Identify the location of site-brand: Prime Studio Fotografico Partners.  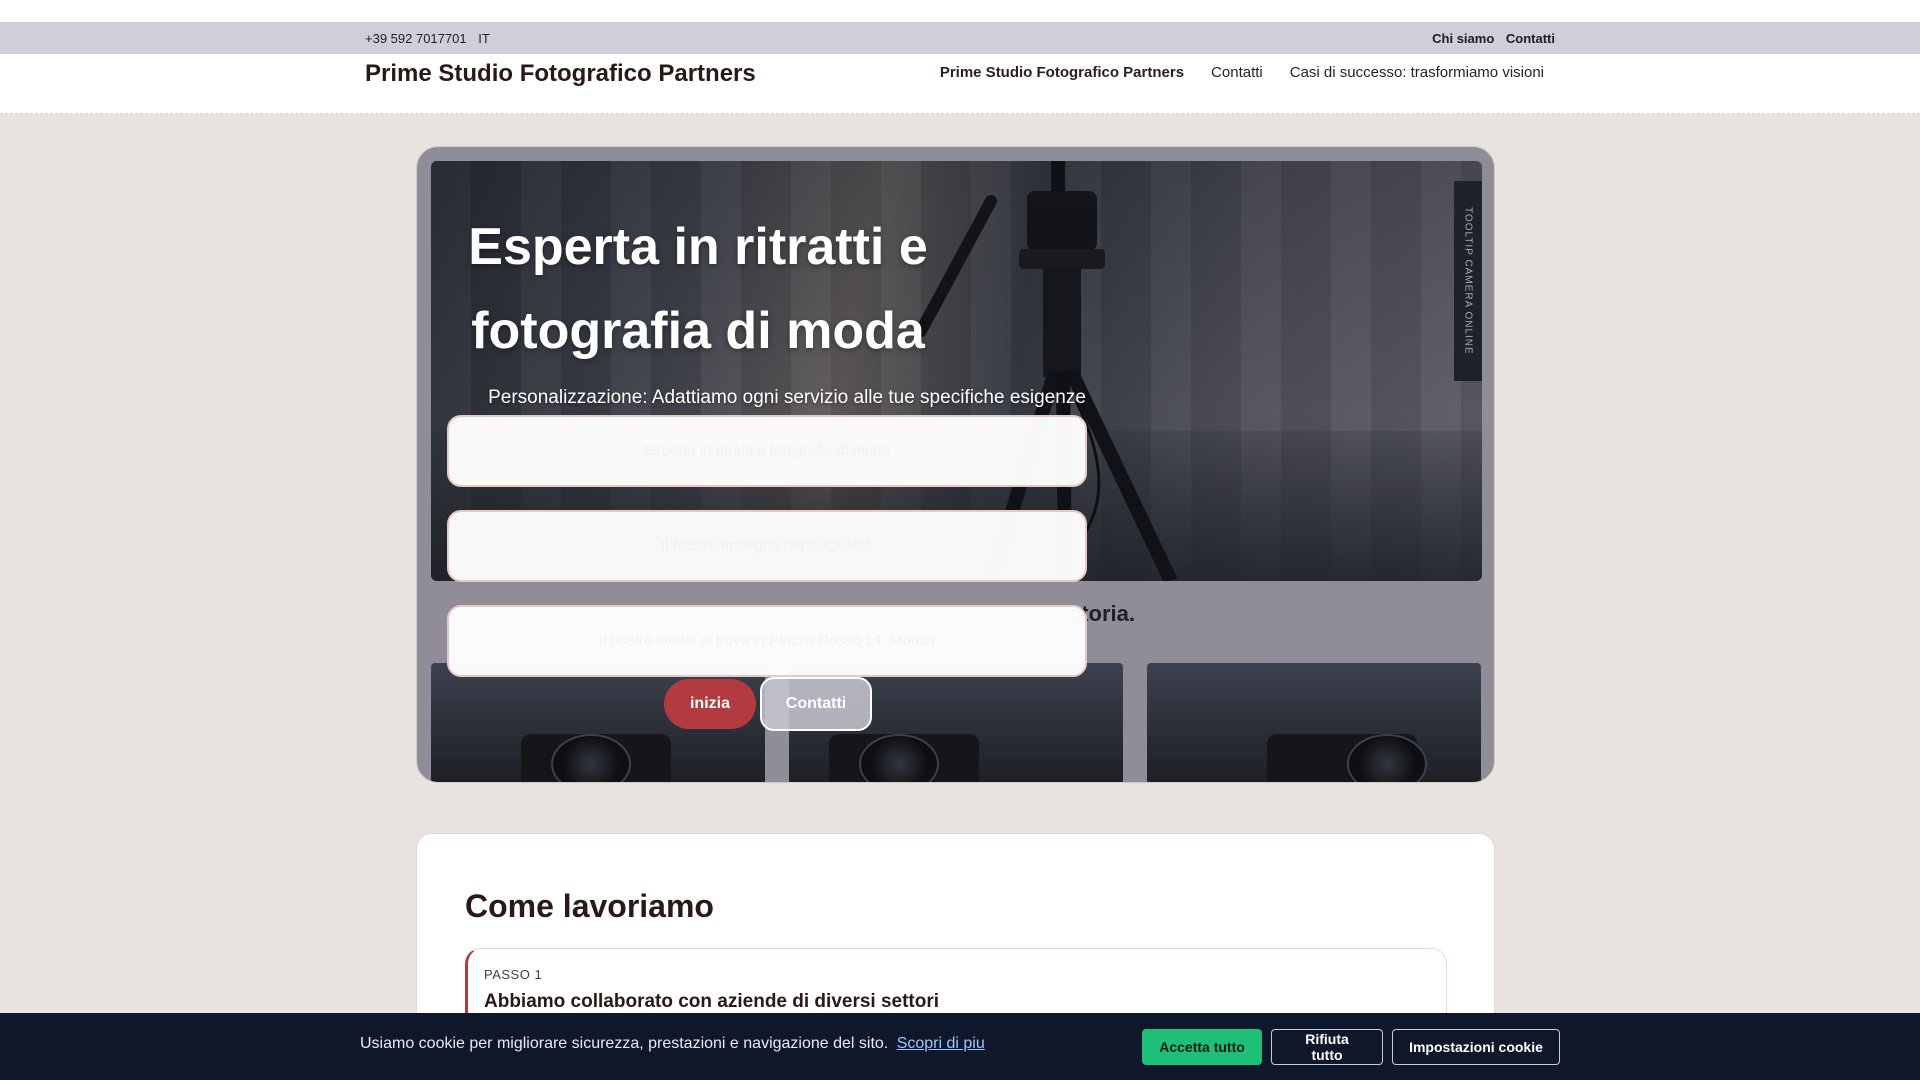
(560, 74).